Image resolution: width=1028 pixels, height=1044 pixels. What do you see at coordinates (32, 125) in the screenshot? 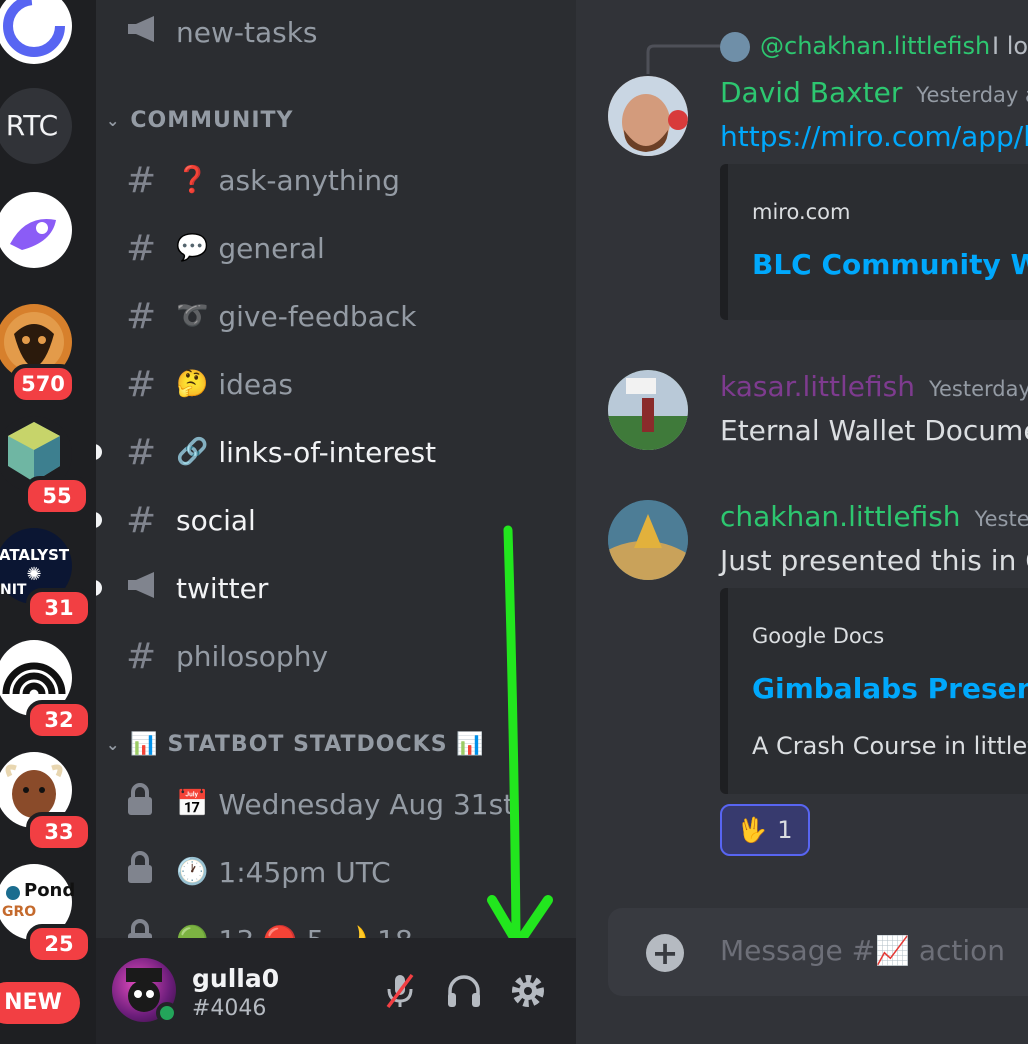
I see `server-rtc-label: RTC` at bounding box center [32, 125].